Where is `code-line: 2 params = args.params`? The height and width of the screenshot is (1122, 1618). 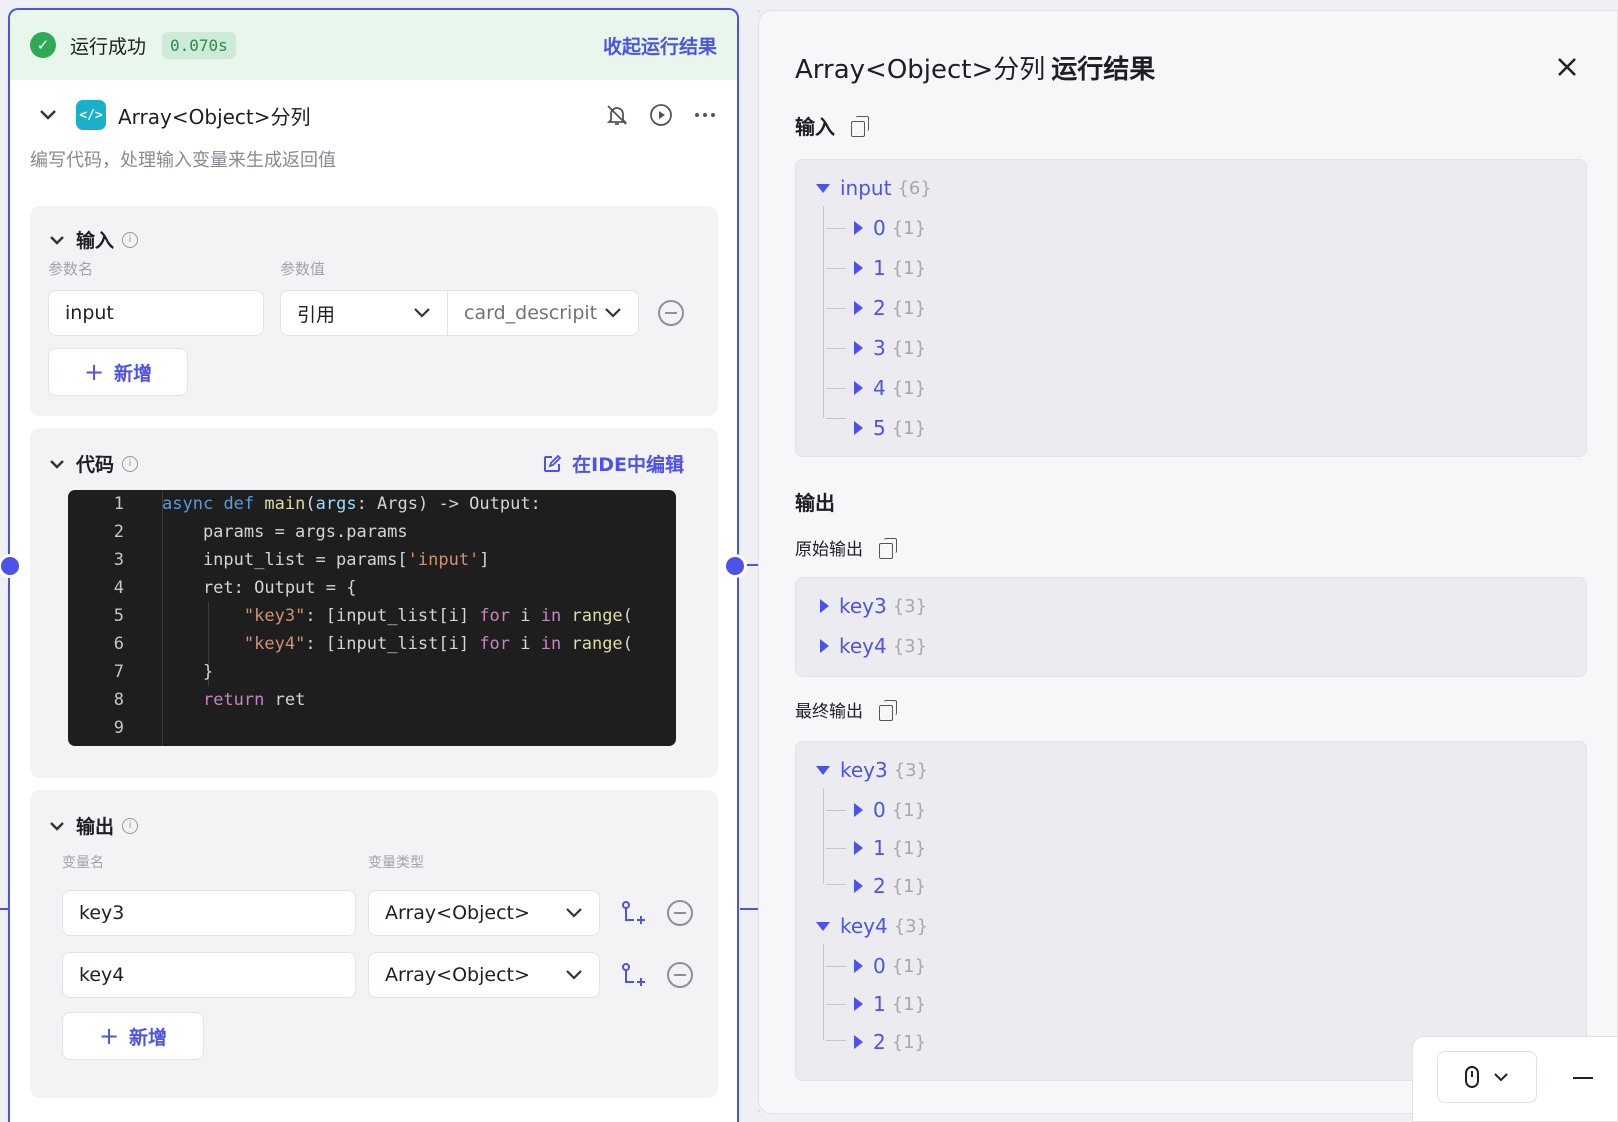
code-line: 2 params = args.params is located at coordinates (260, 532).